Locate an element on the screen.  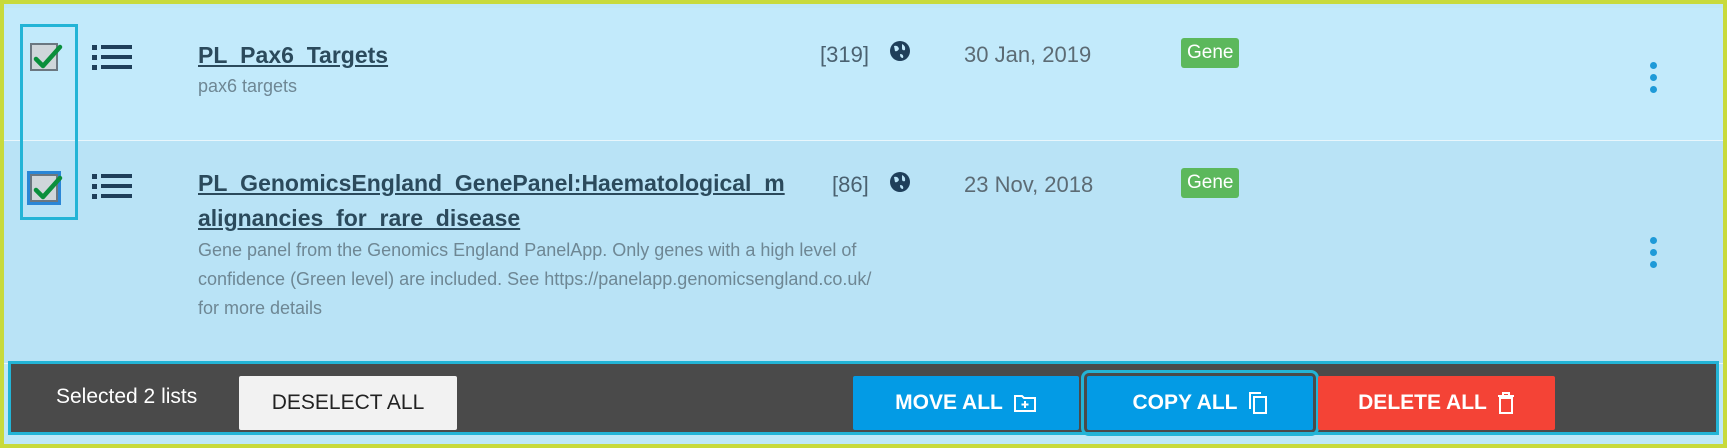
list-title-link: PL_Pax6_Targets is located at coordinates (293, 55).